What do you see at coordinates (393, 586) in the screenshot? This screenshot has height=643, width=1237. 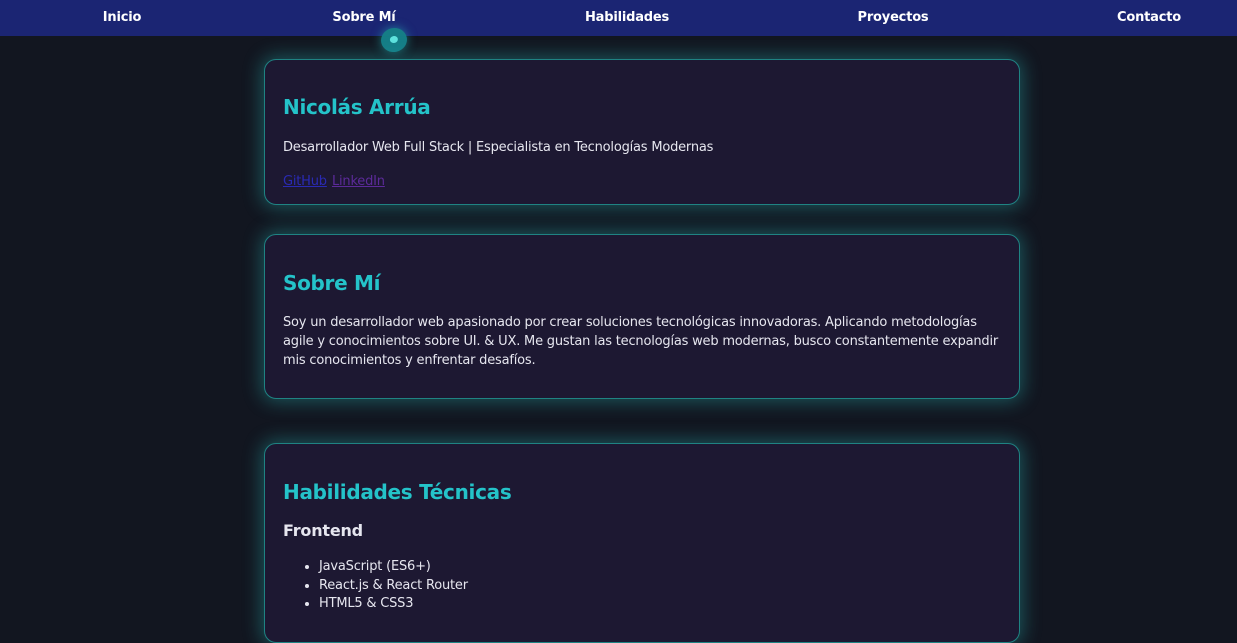 I see `list-item: React.js & React Router` at bounding box center [393, 586].